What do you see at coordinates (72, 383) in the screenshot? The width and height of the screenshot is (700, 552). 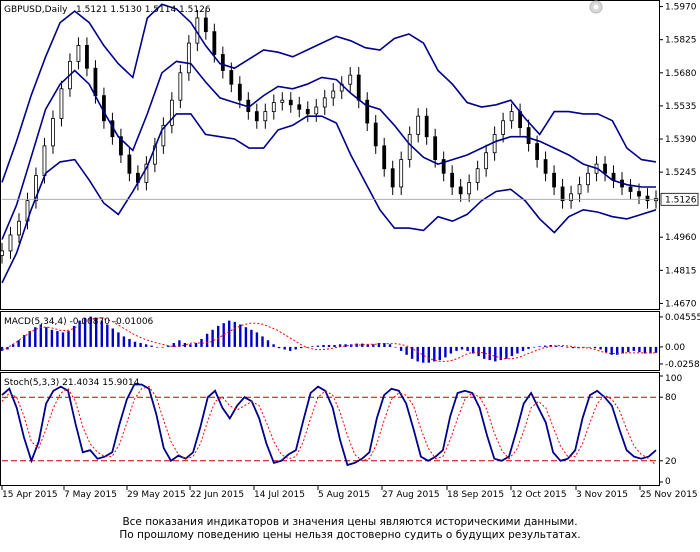 I see `stoch-title: Stoch(5,3,3) 21.4034 15.9014` at bounding box center [72, 383].